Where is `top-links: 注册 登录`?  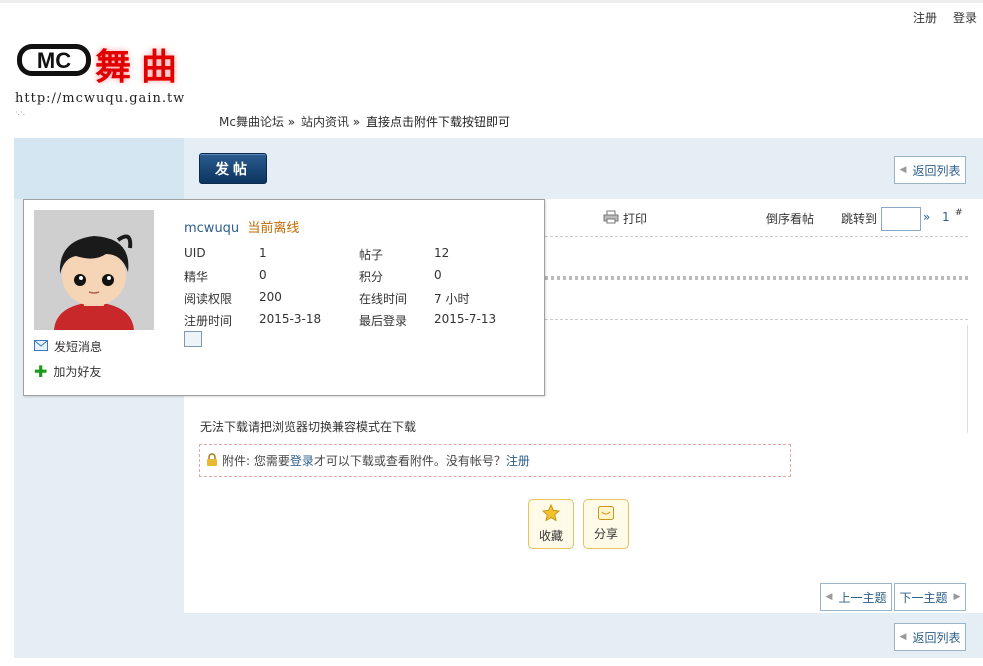
top-links: 注册 登录 is located at coordinates (945, 17).